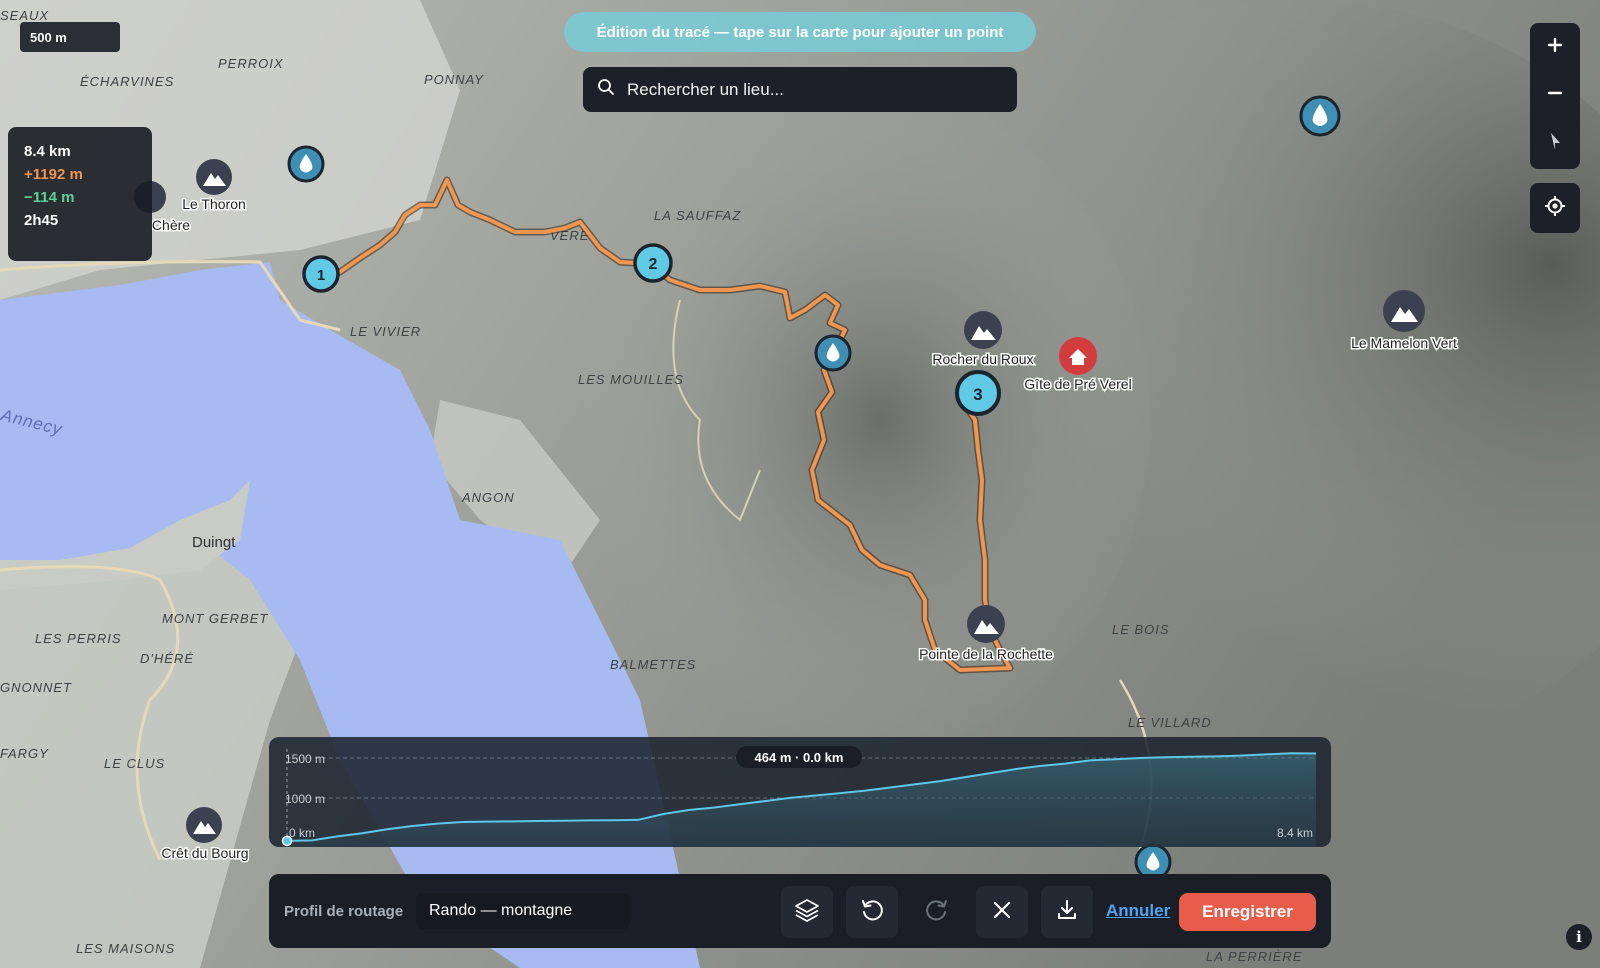 The height and width of the screenshot is (968, 1600). I want to click on undo-button, so click(872, 912).